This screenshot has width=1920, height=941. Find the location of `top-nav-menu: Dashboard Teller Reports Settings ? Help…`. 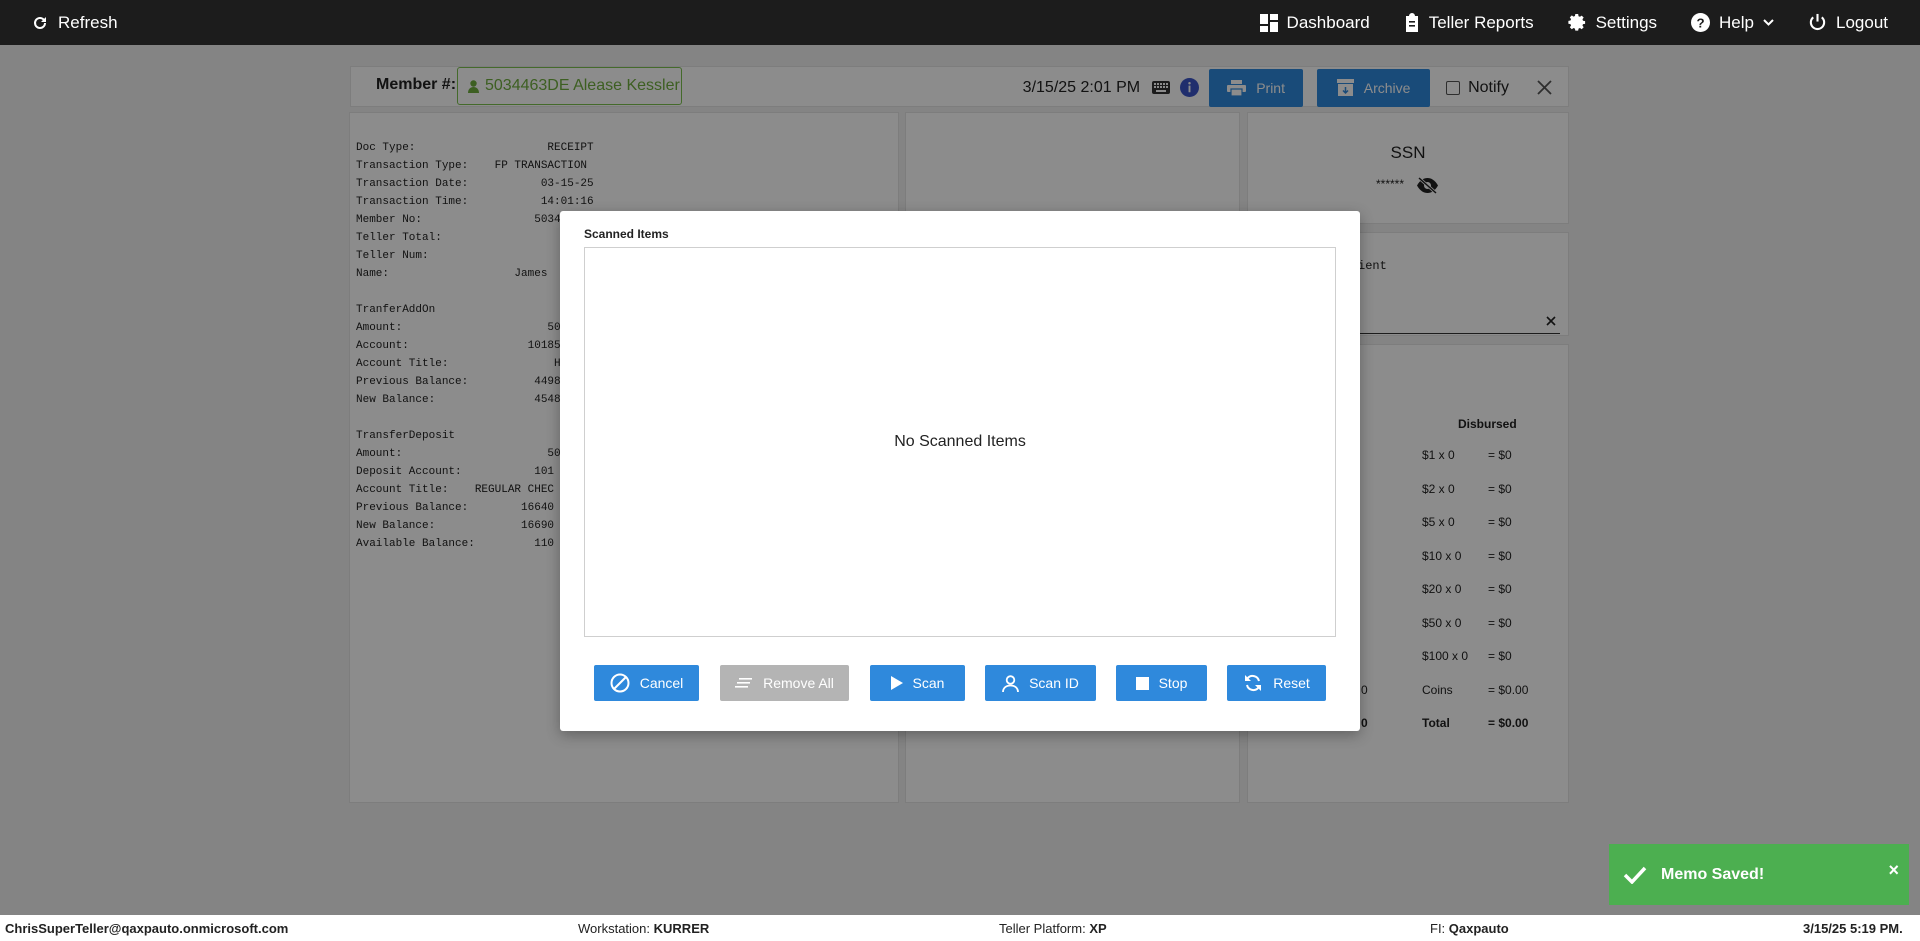

top-nav-menu: Dashboard Teller Reports Settings ? Help… is located at coordinates (1573, 22).